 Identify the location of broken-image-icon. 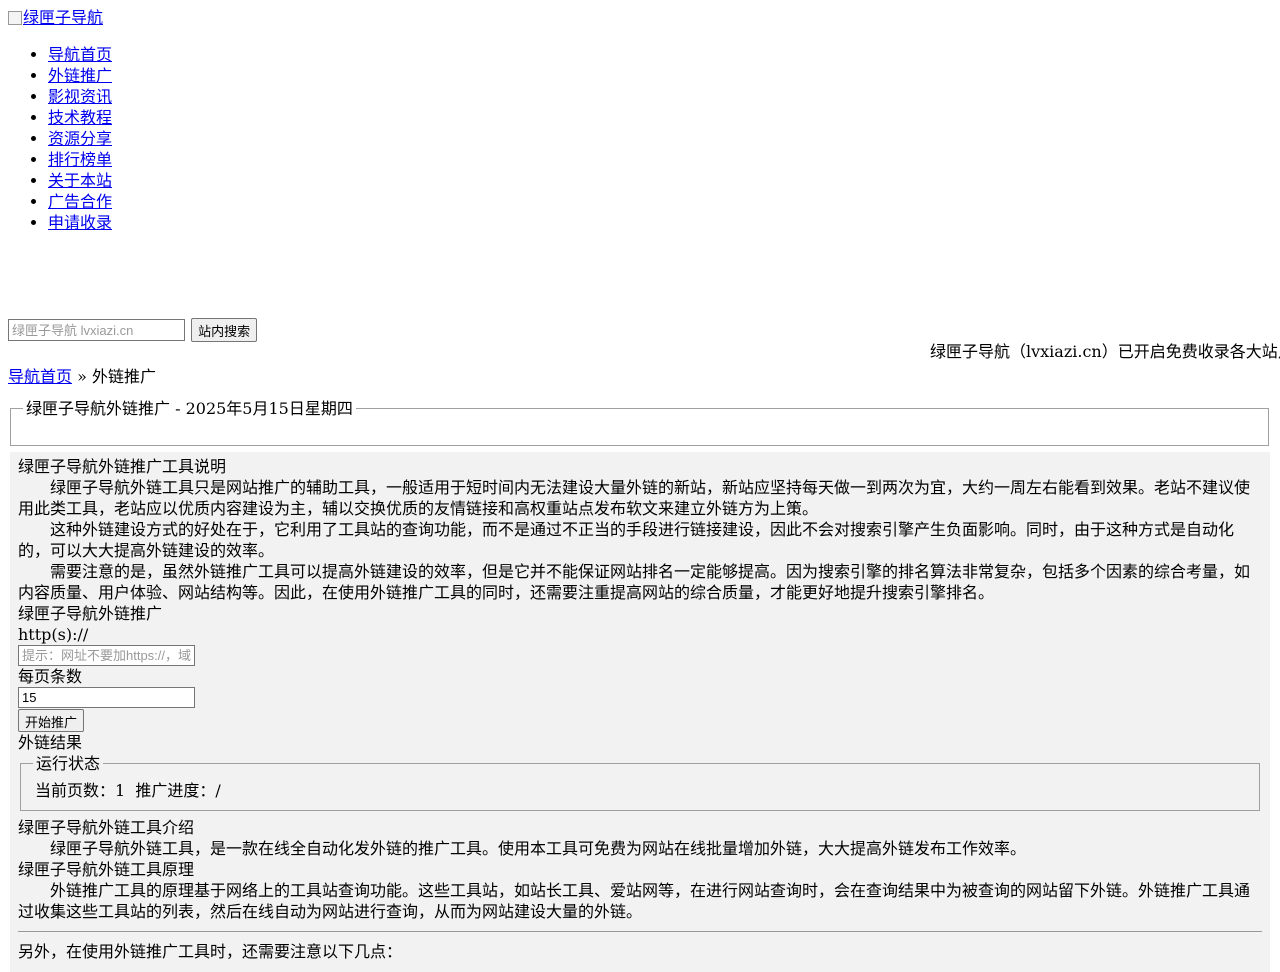
(15, 18).